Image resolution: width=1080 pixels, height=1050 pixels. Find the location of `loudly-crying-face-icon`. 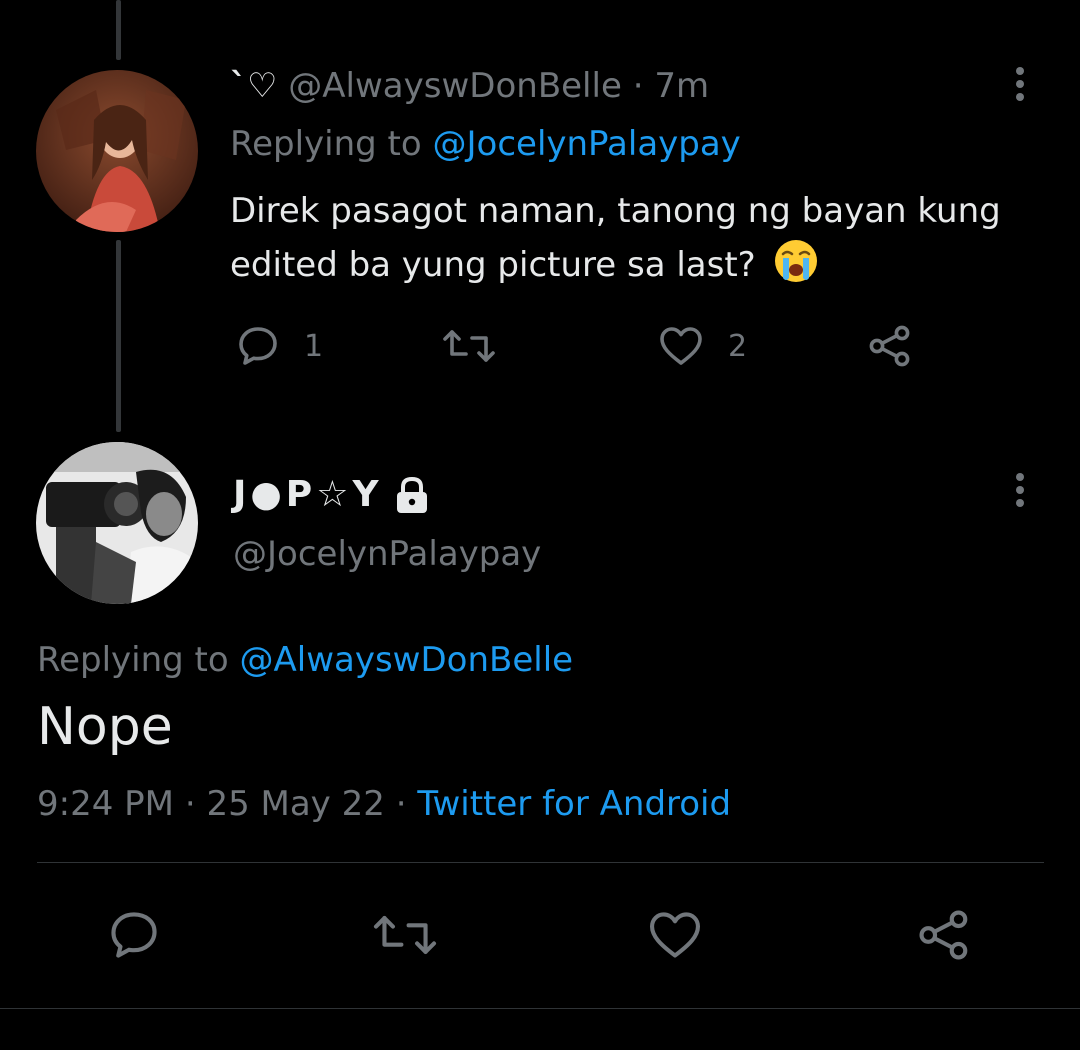

loudly-crying-face-icon is located at coordinates (795, 261).